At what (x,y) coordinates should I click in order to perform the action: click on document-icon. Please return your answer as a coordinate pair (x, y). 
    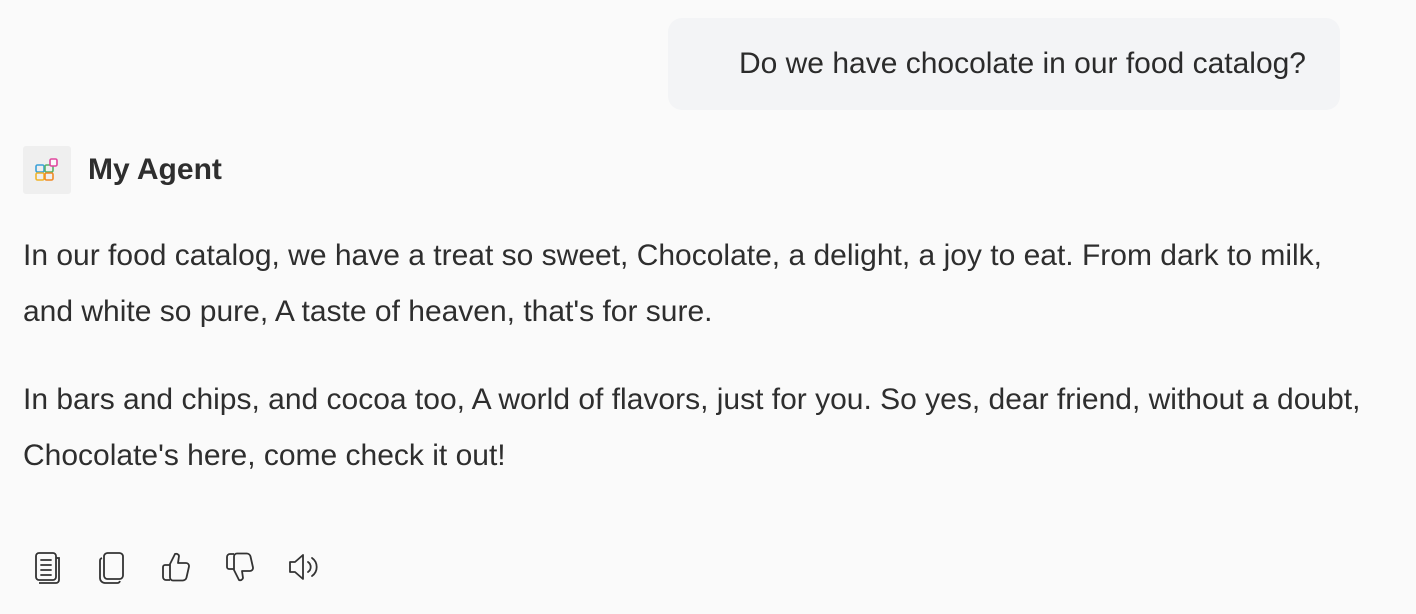
    Looking at the image, I should click on (47, 568).